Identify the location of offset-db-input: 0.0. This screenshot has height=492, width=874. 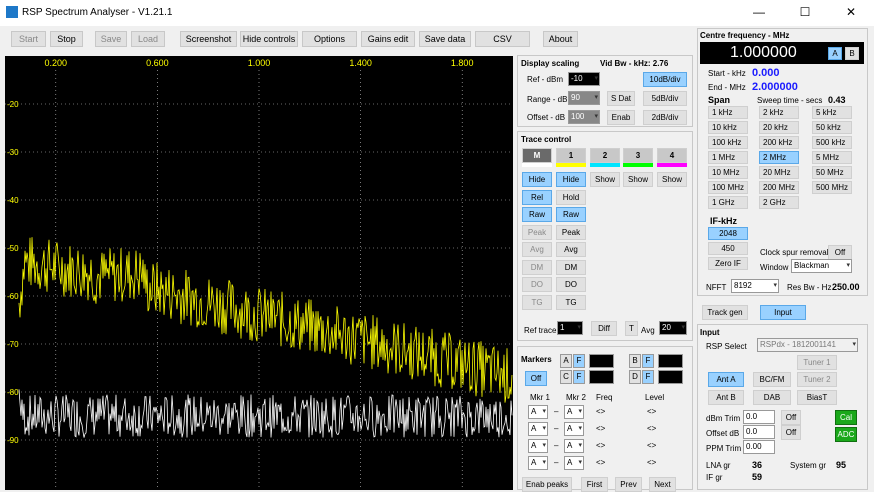
(759, 432).